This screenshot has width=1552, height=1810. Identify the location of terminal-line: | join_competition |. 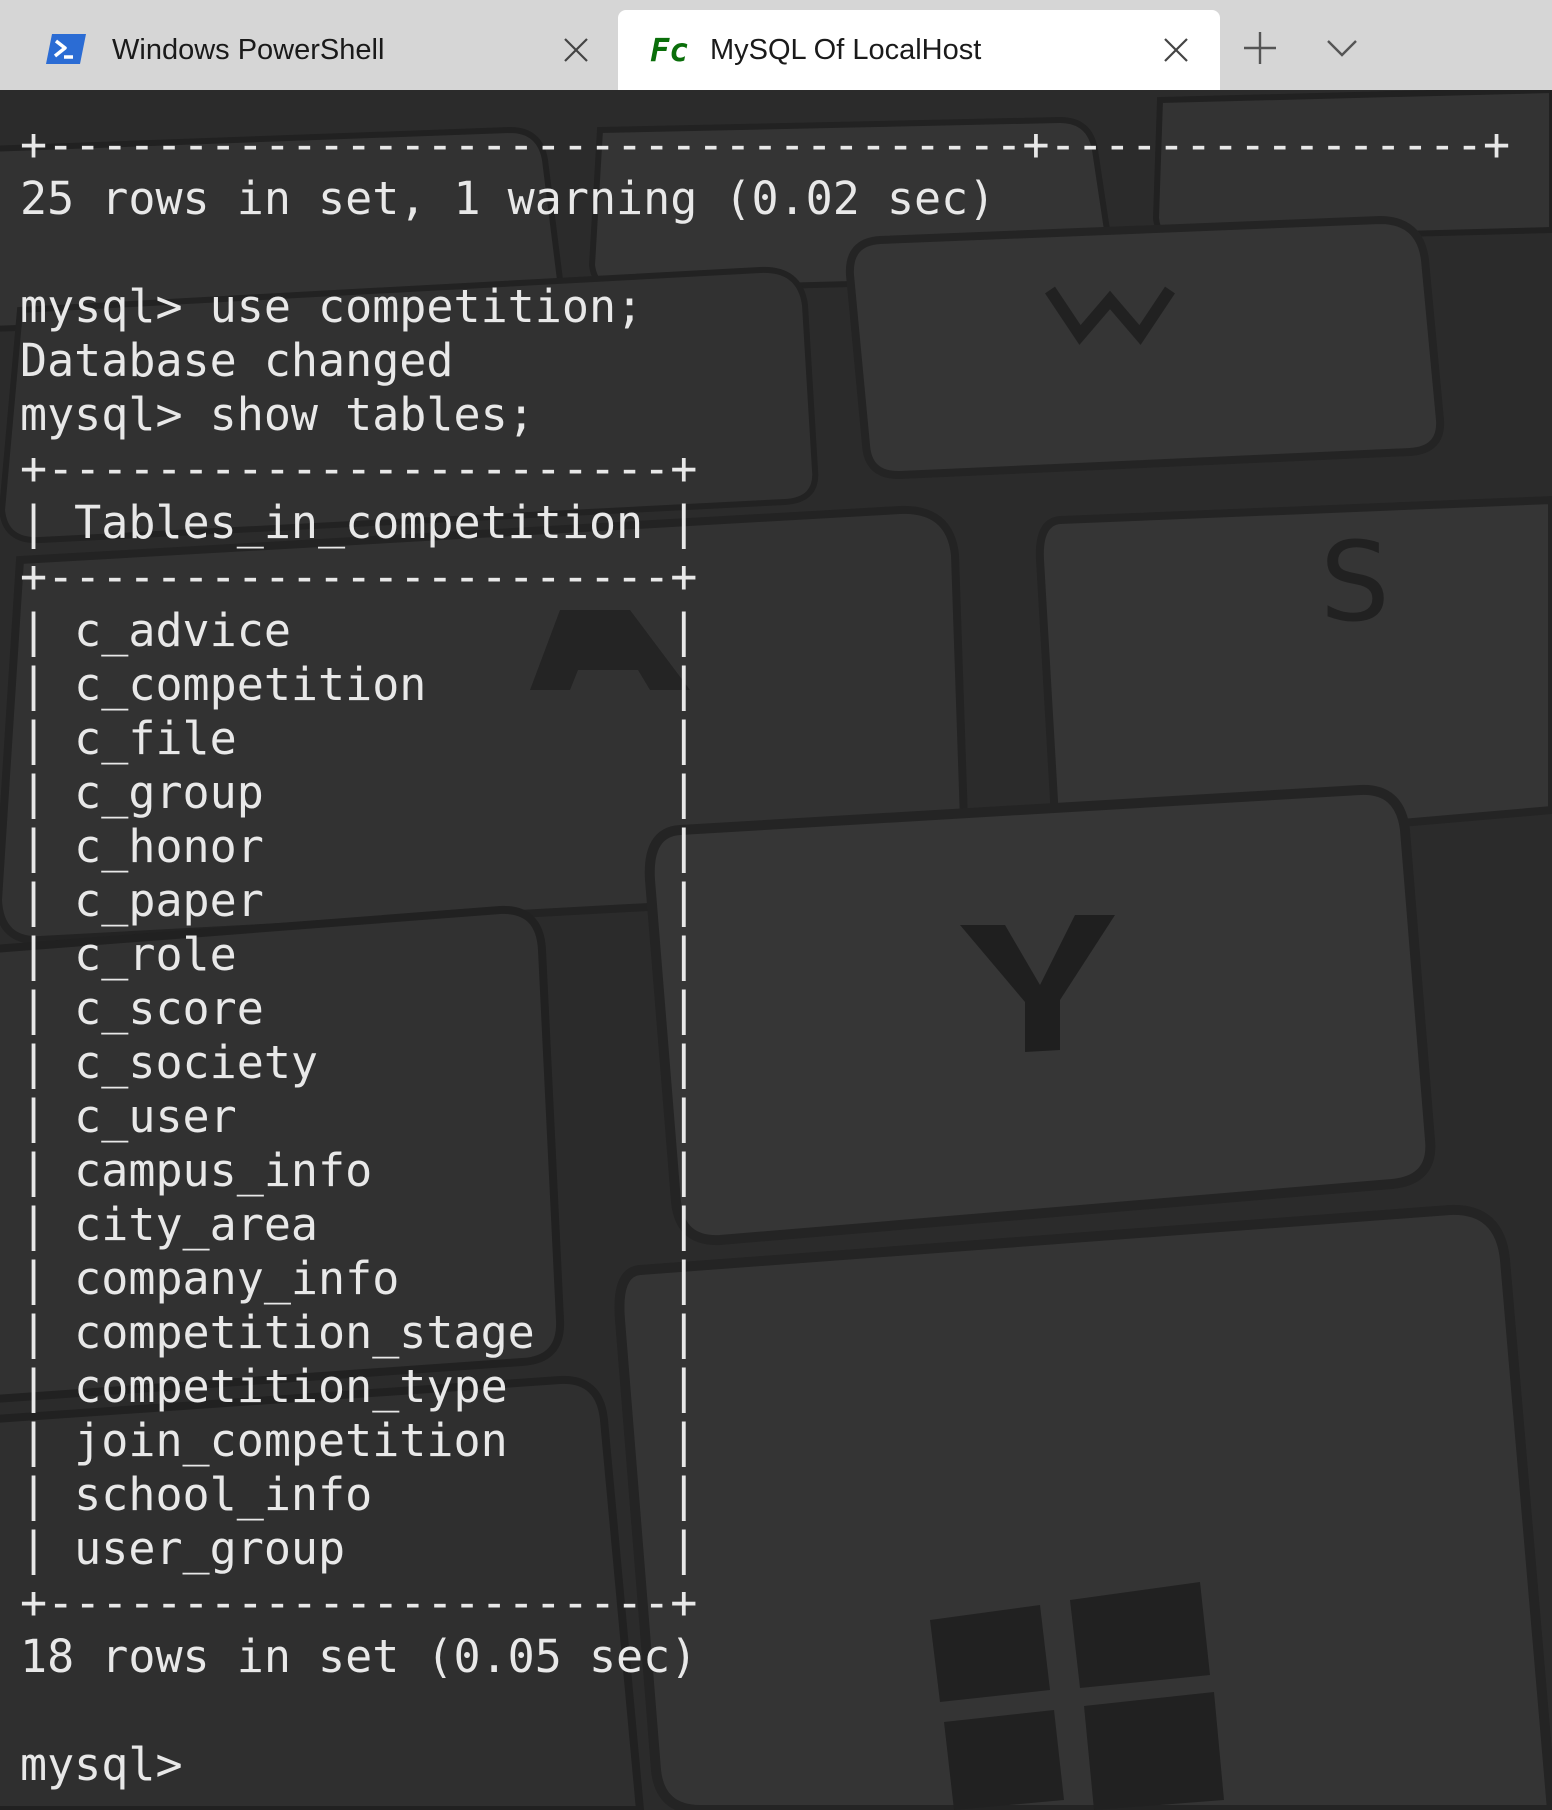
(359, 1440).